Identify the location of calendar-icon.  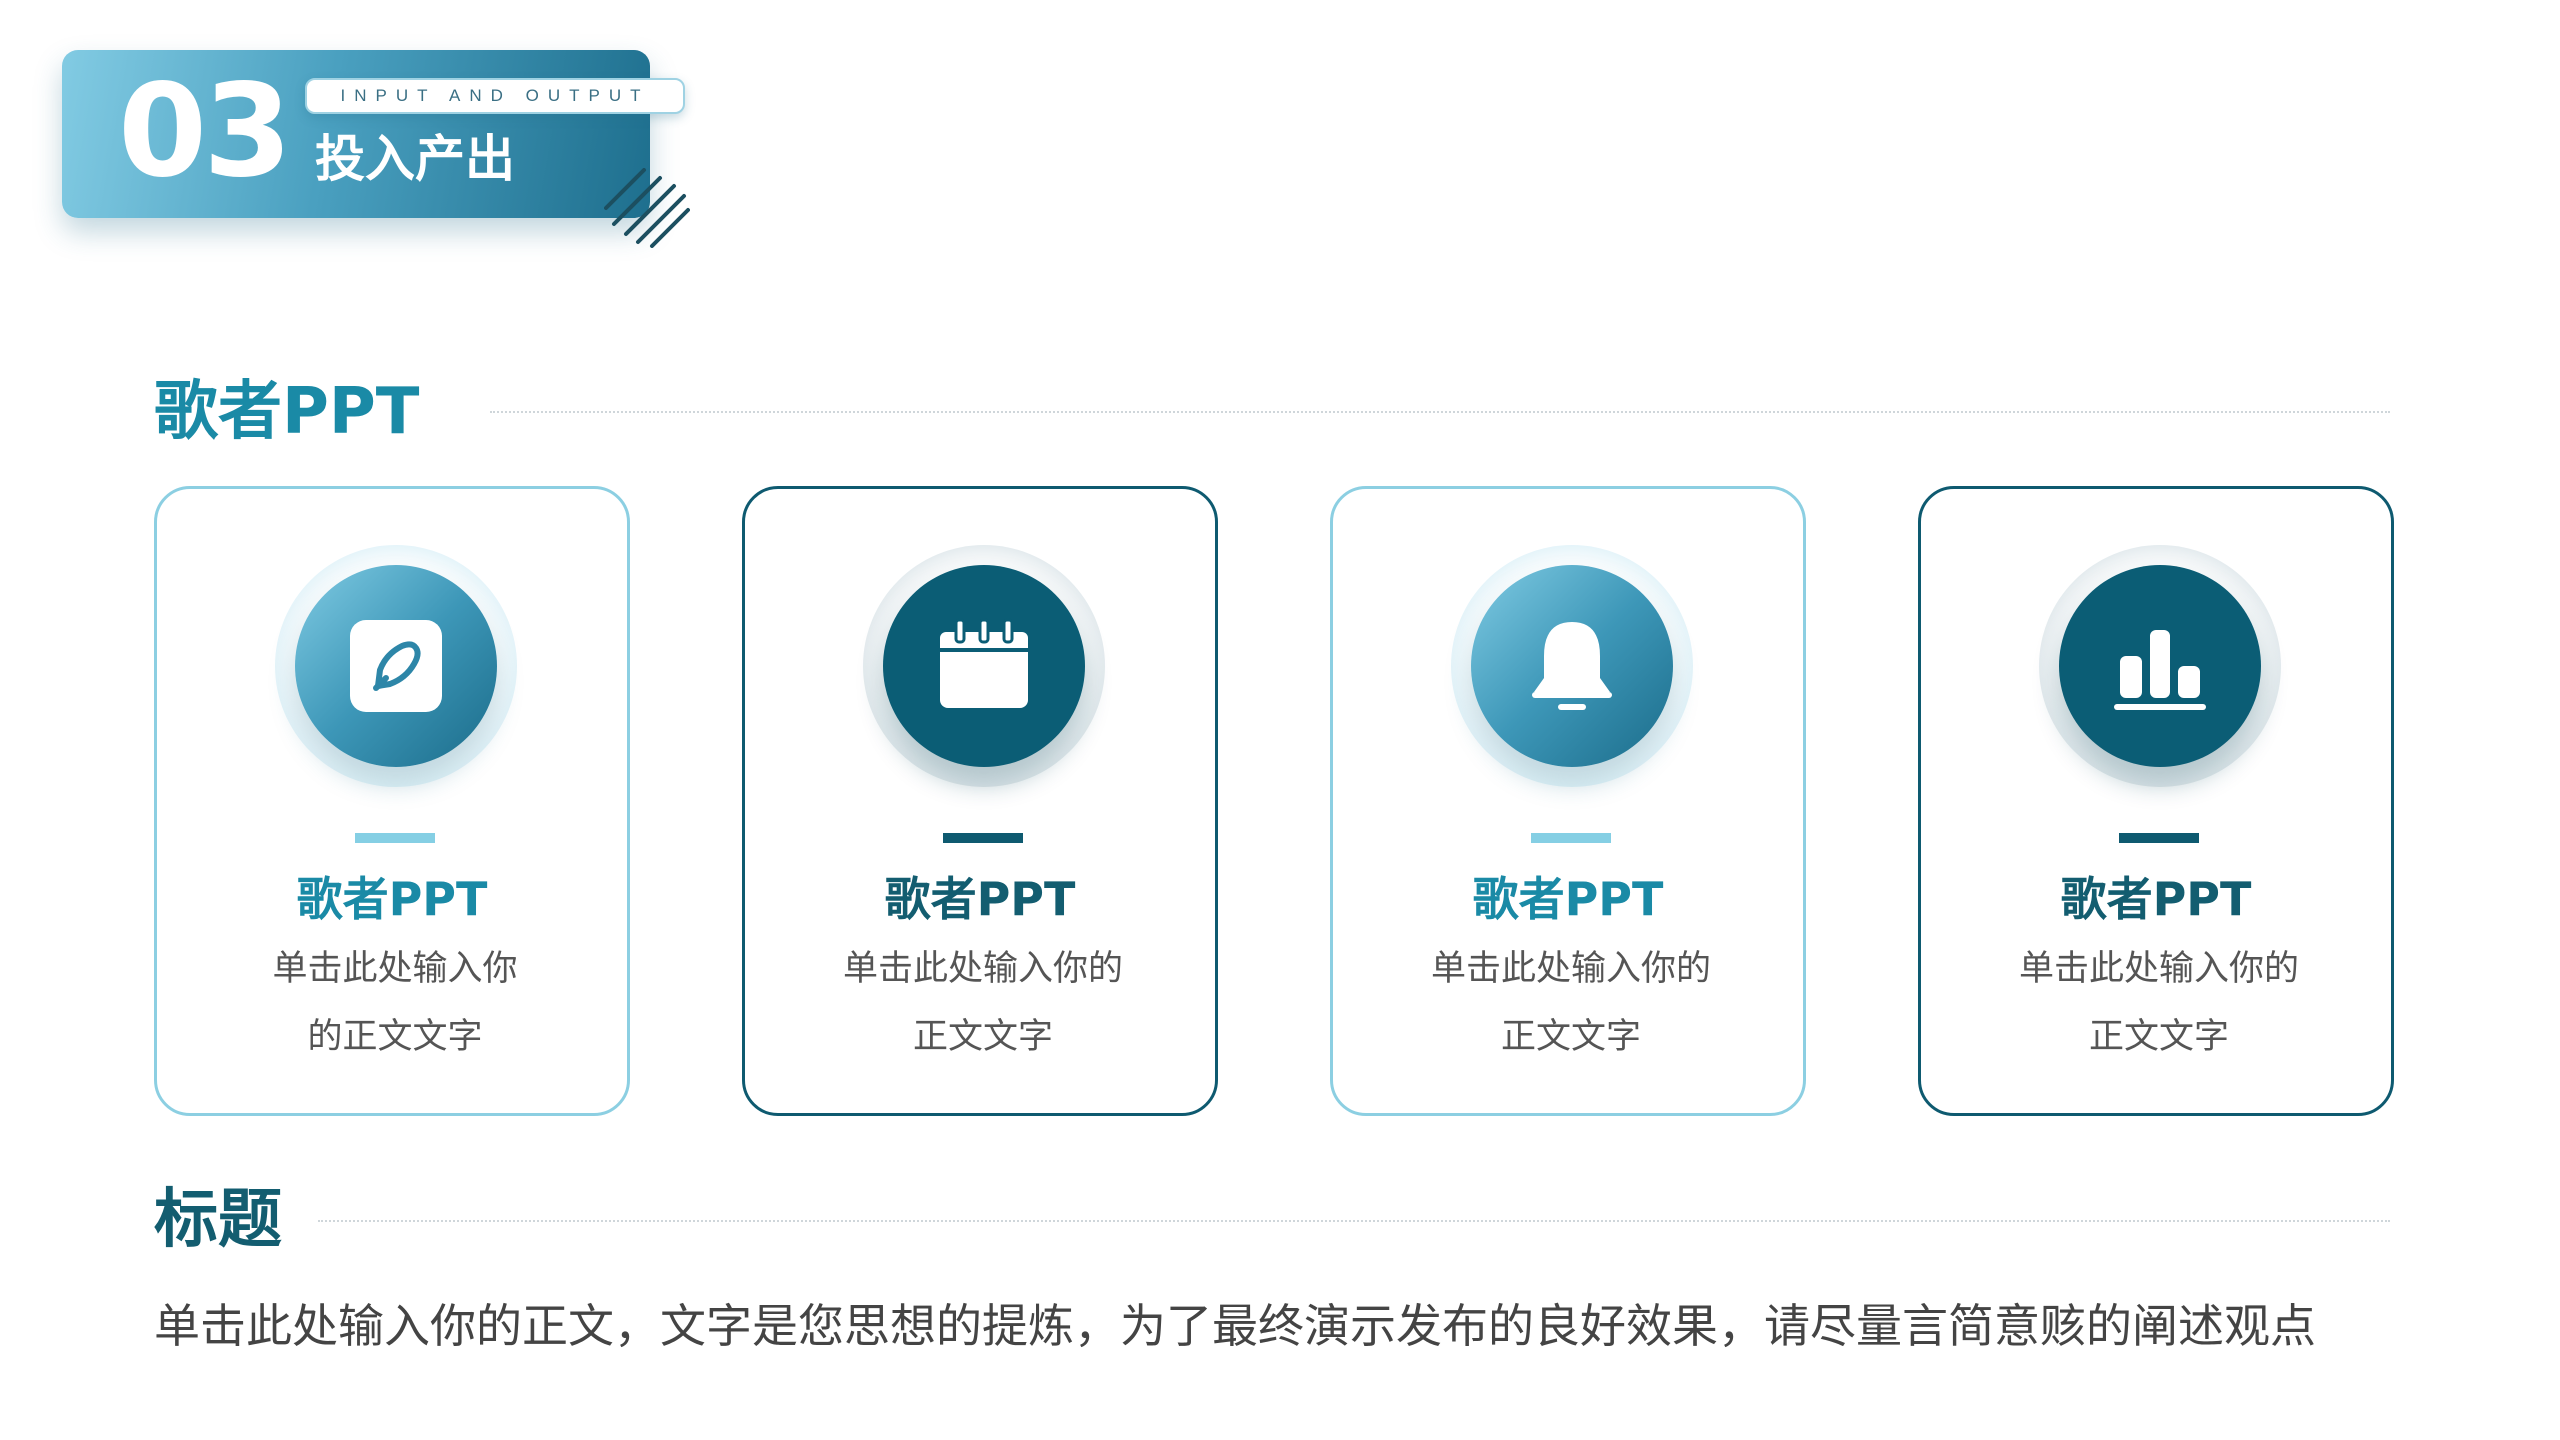
(984, 663).